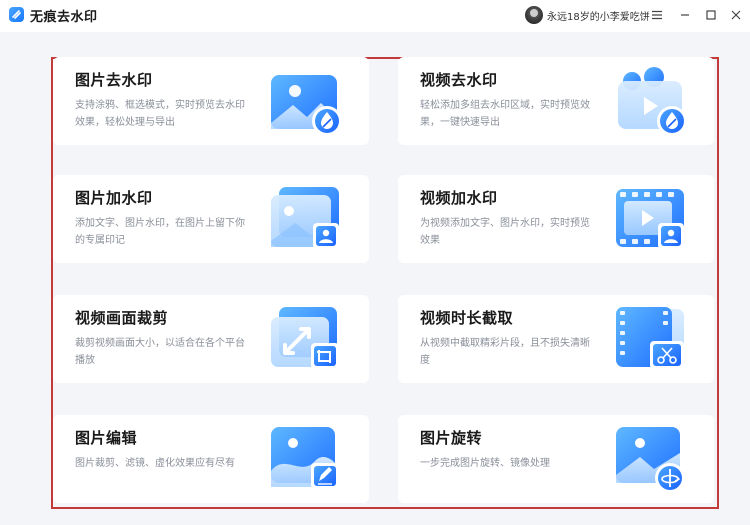 The width and height of the screenshot is (750, 525). What do you see at coordinates (459, 198) in the screenshot?
I see `card-title: 视频加水印` at bounding box center [459, 198].